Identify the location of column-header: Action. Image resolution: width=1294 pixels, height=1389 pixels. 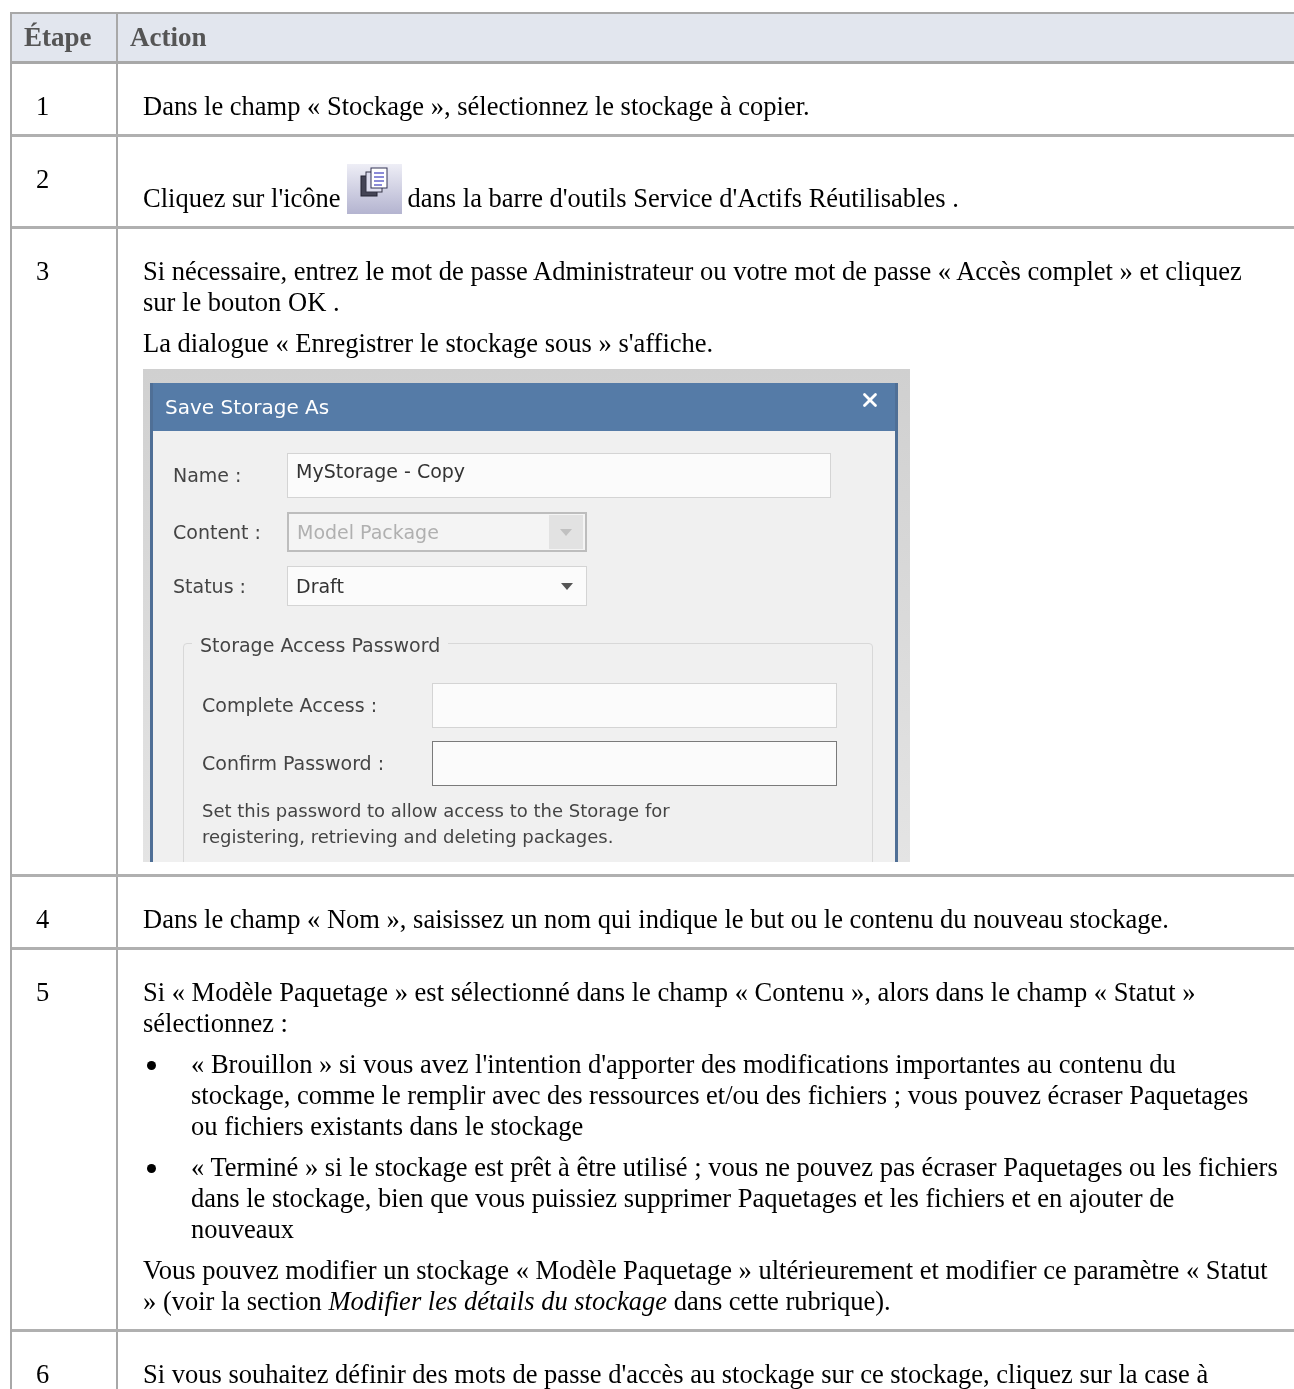
(168, 37).